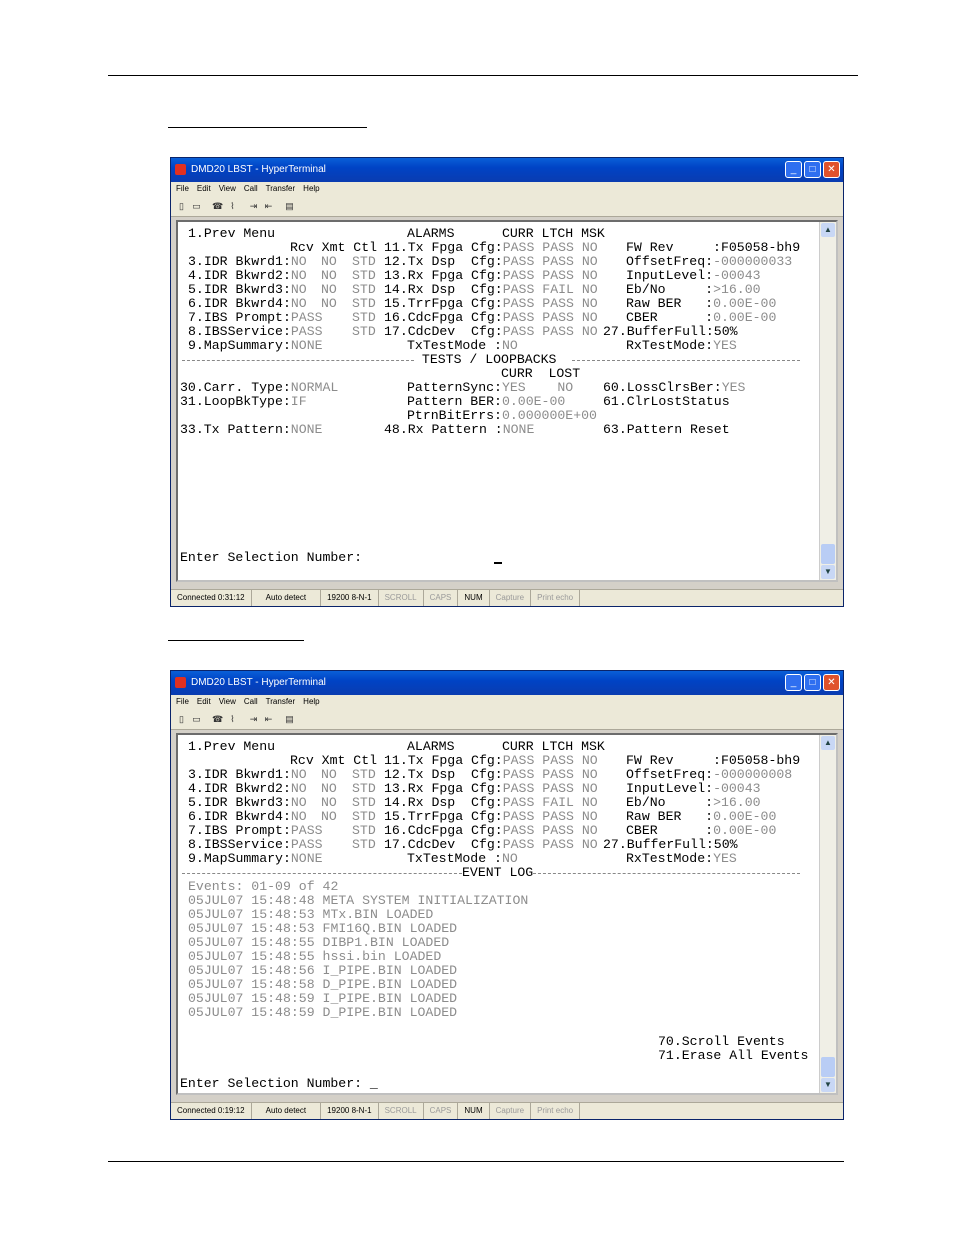 The image size is (954, 1235). What do you see at coordinates (550, 802) in the screenshot?
I see `alarm-value: PASS FAIL NO` at bounding box center [550, 802].